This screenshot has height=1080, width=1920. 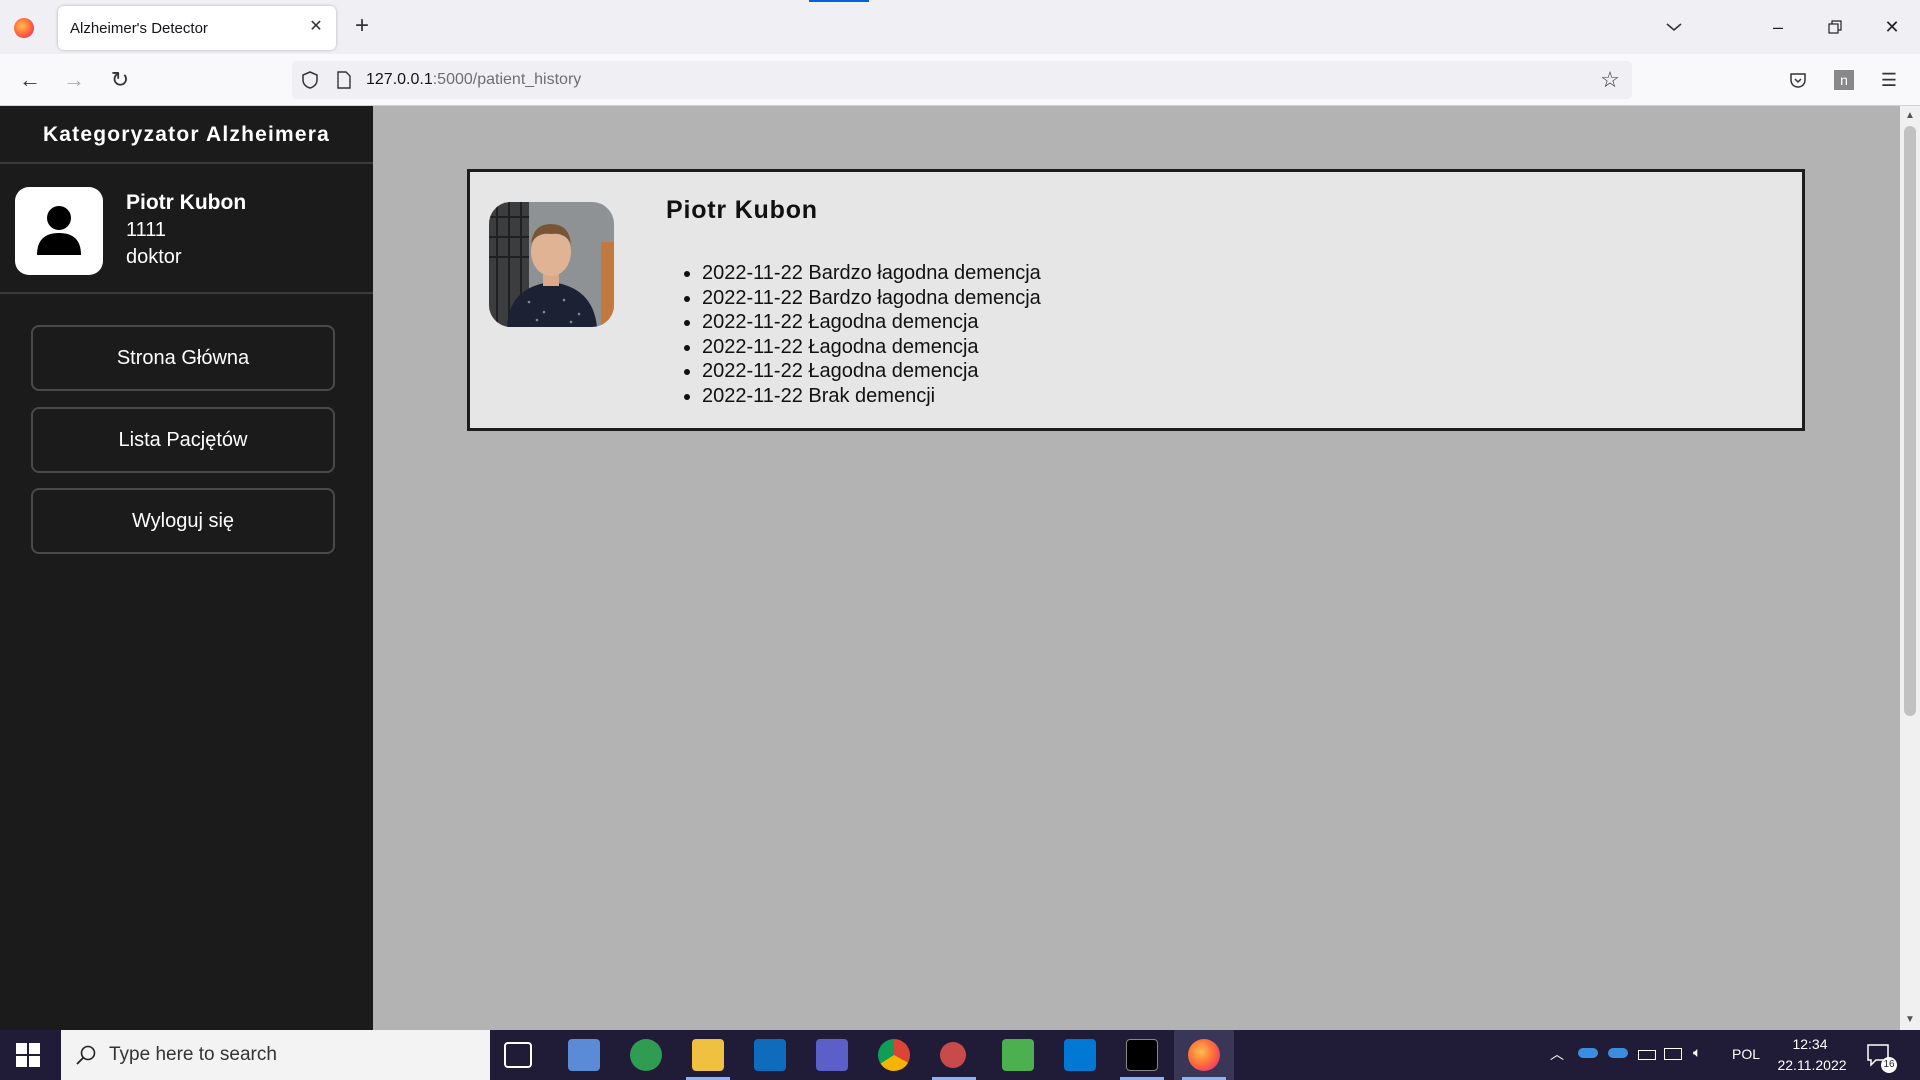 I want to click on network-icon, so click(x=1673, y=1054).